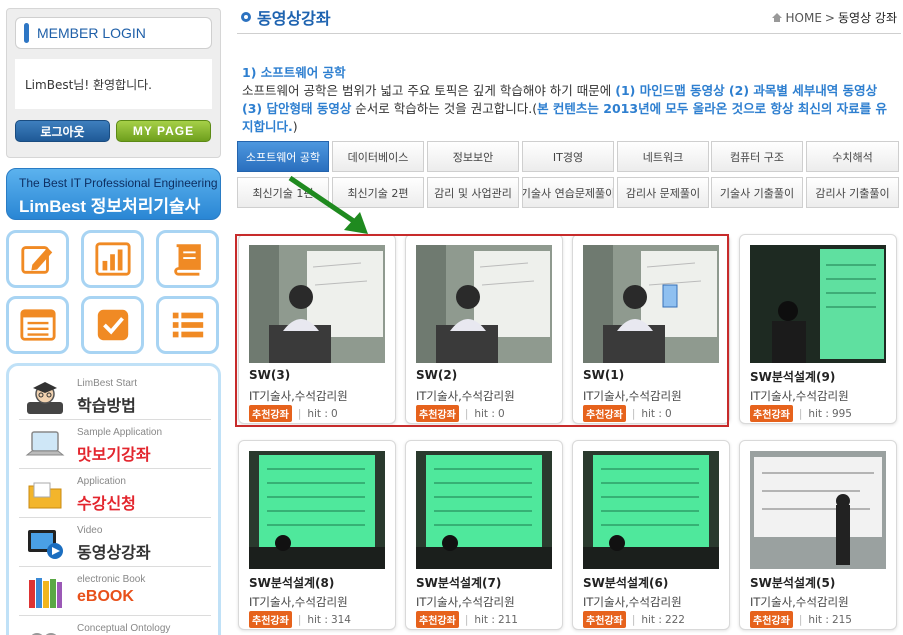 The height and width of the screenshot is (635, 903). Describe the element at coordinates (663, 156) in the screenshot. I see `tab-5: 네트워크` at that location.